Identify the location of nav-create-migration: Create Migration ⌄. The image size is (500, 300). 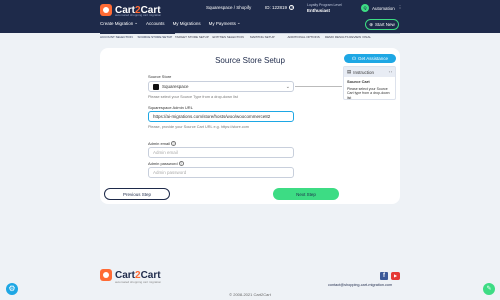
(119, 23).